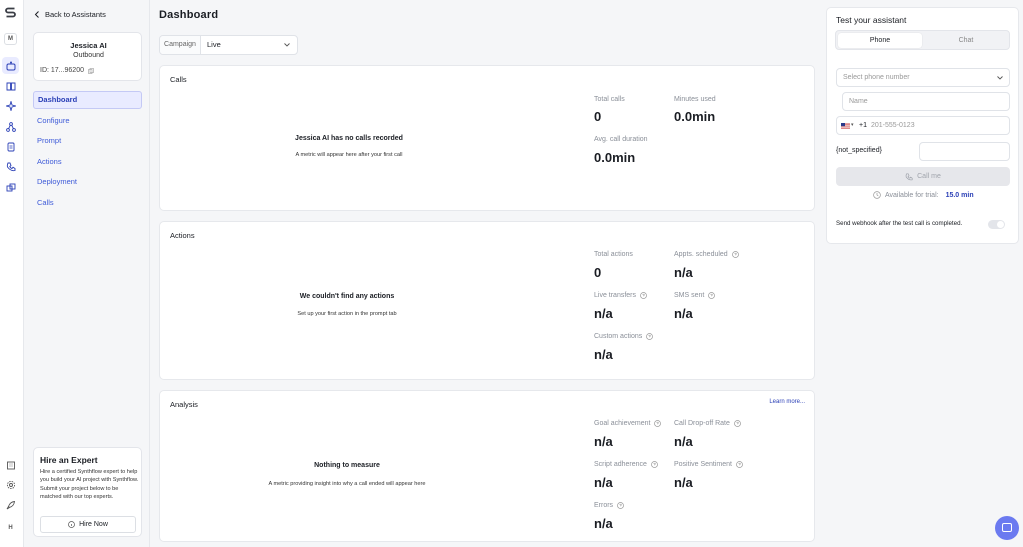  Describe the element at coordinates (87, 141) in the screenshot. I see `nav-item-prompt: Prompt` at that location.